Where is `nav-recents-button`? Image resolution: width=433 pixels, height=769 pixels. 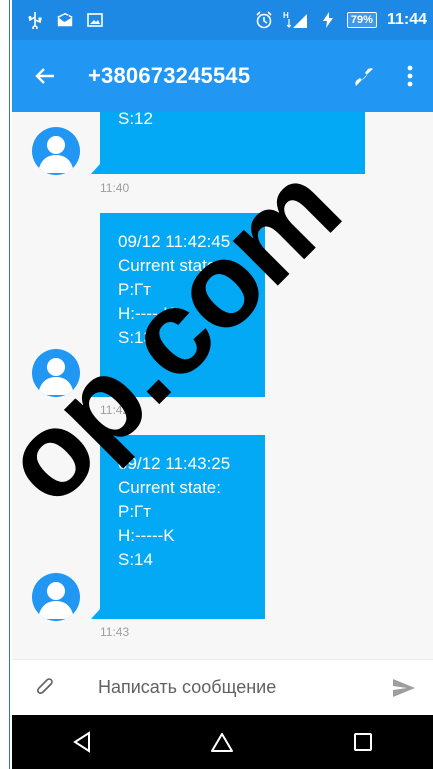
nav-recents-button is located at coordinates (363, 742).